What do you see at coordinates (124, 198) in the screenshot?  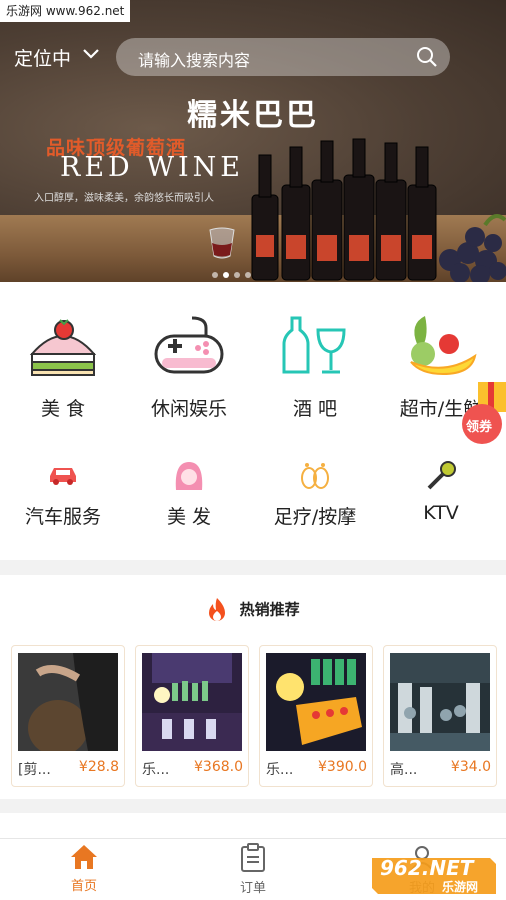 I see `banner-tagline: 入口醇厚，滋味柔美，余韵悠长而吸引人` at bounding box center [124, 198].